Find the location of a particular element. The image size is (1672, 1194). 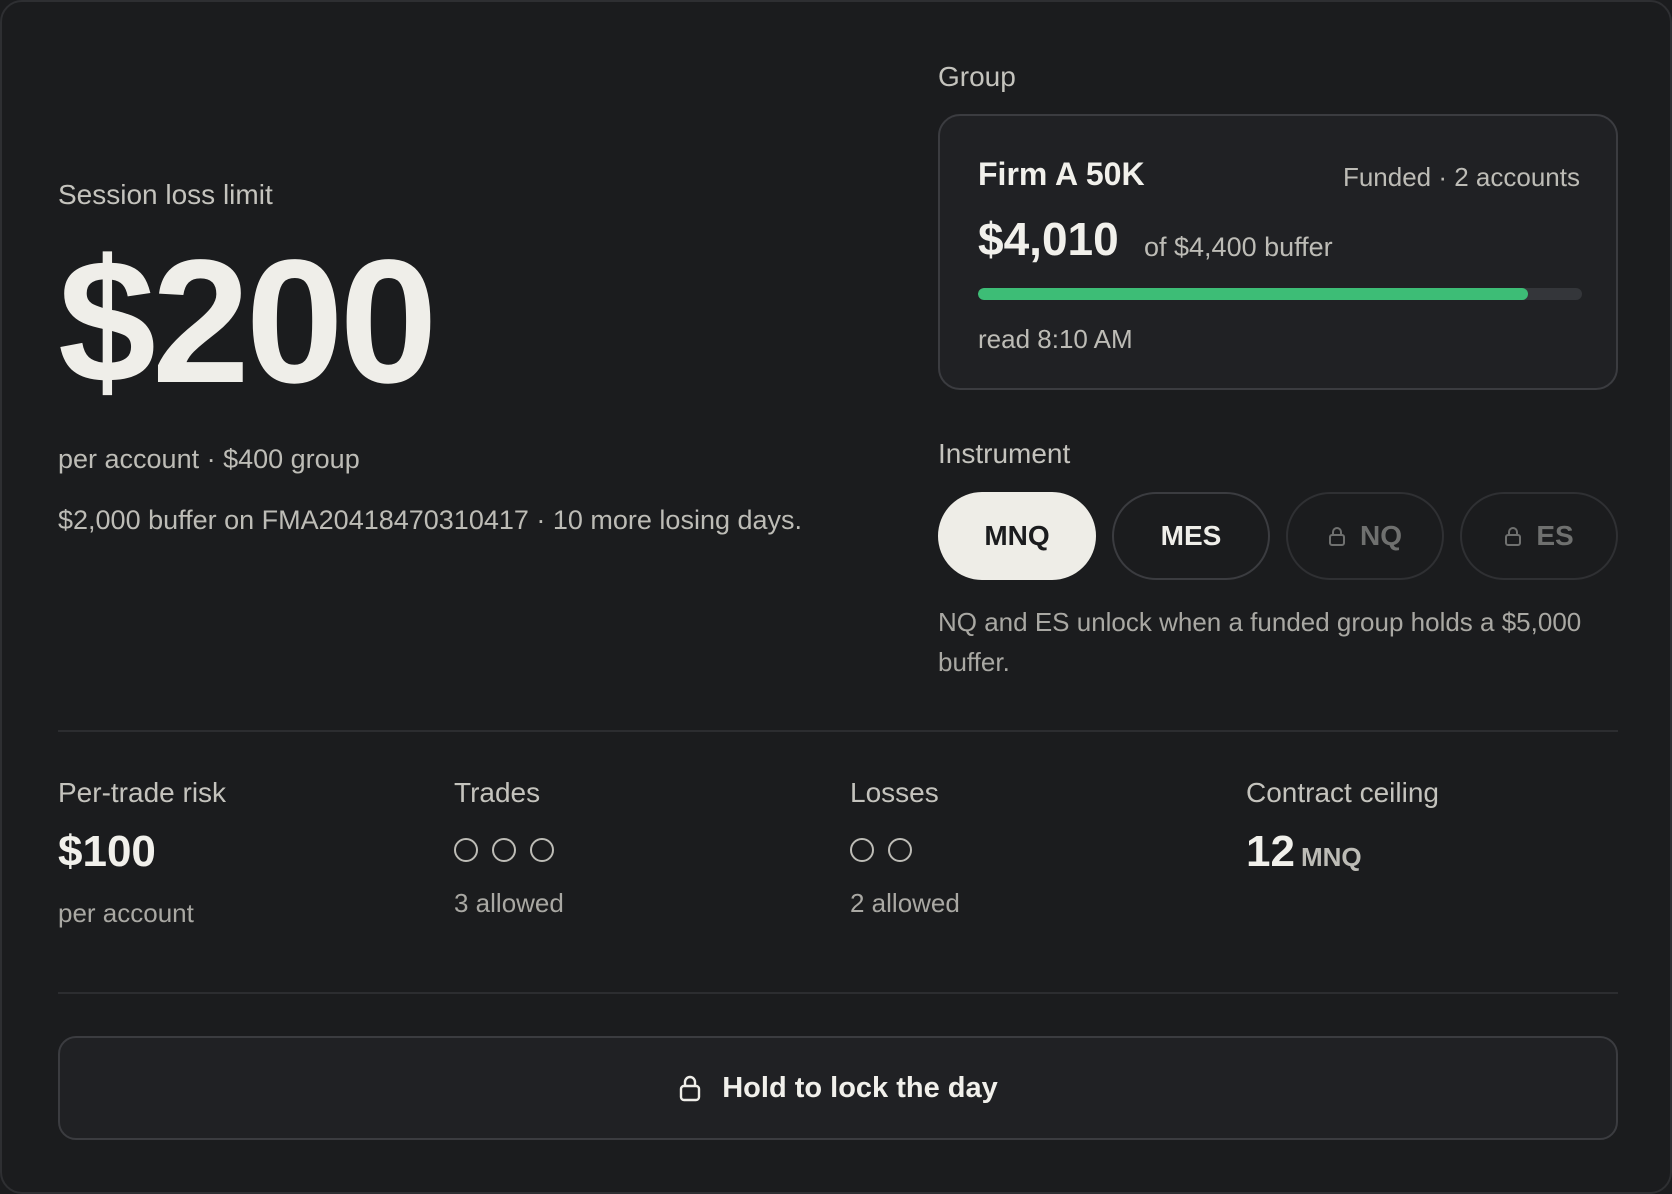

chip-label: ES is located at coordinates (1555, 535).